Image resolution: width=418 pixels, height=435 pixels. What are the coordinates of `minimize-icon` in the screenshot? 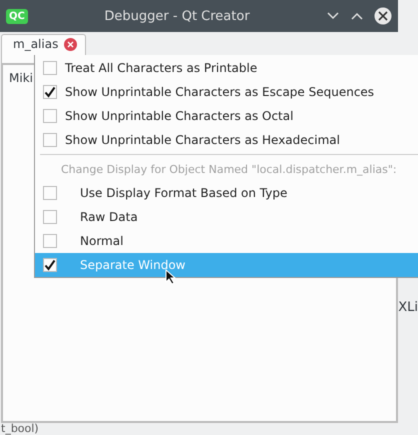 It's located at (333, 16).